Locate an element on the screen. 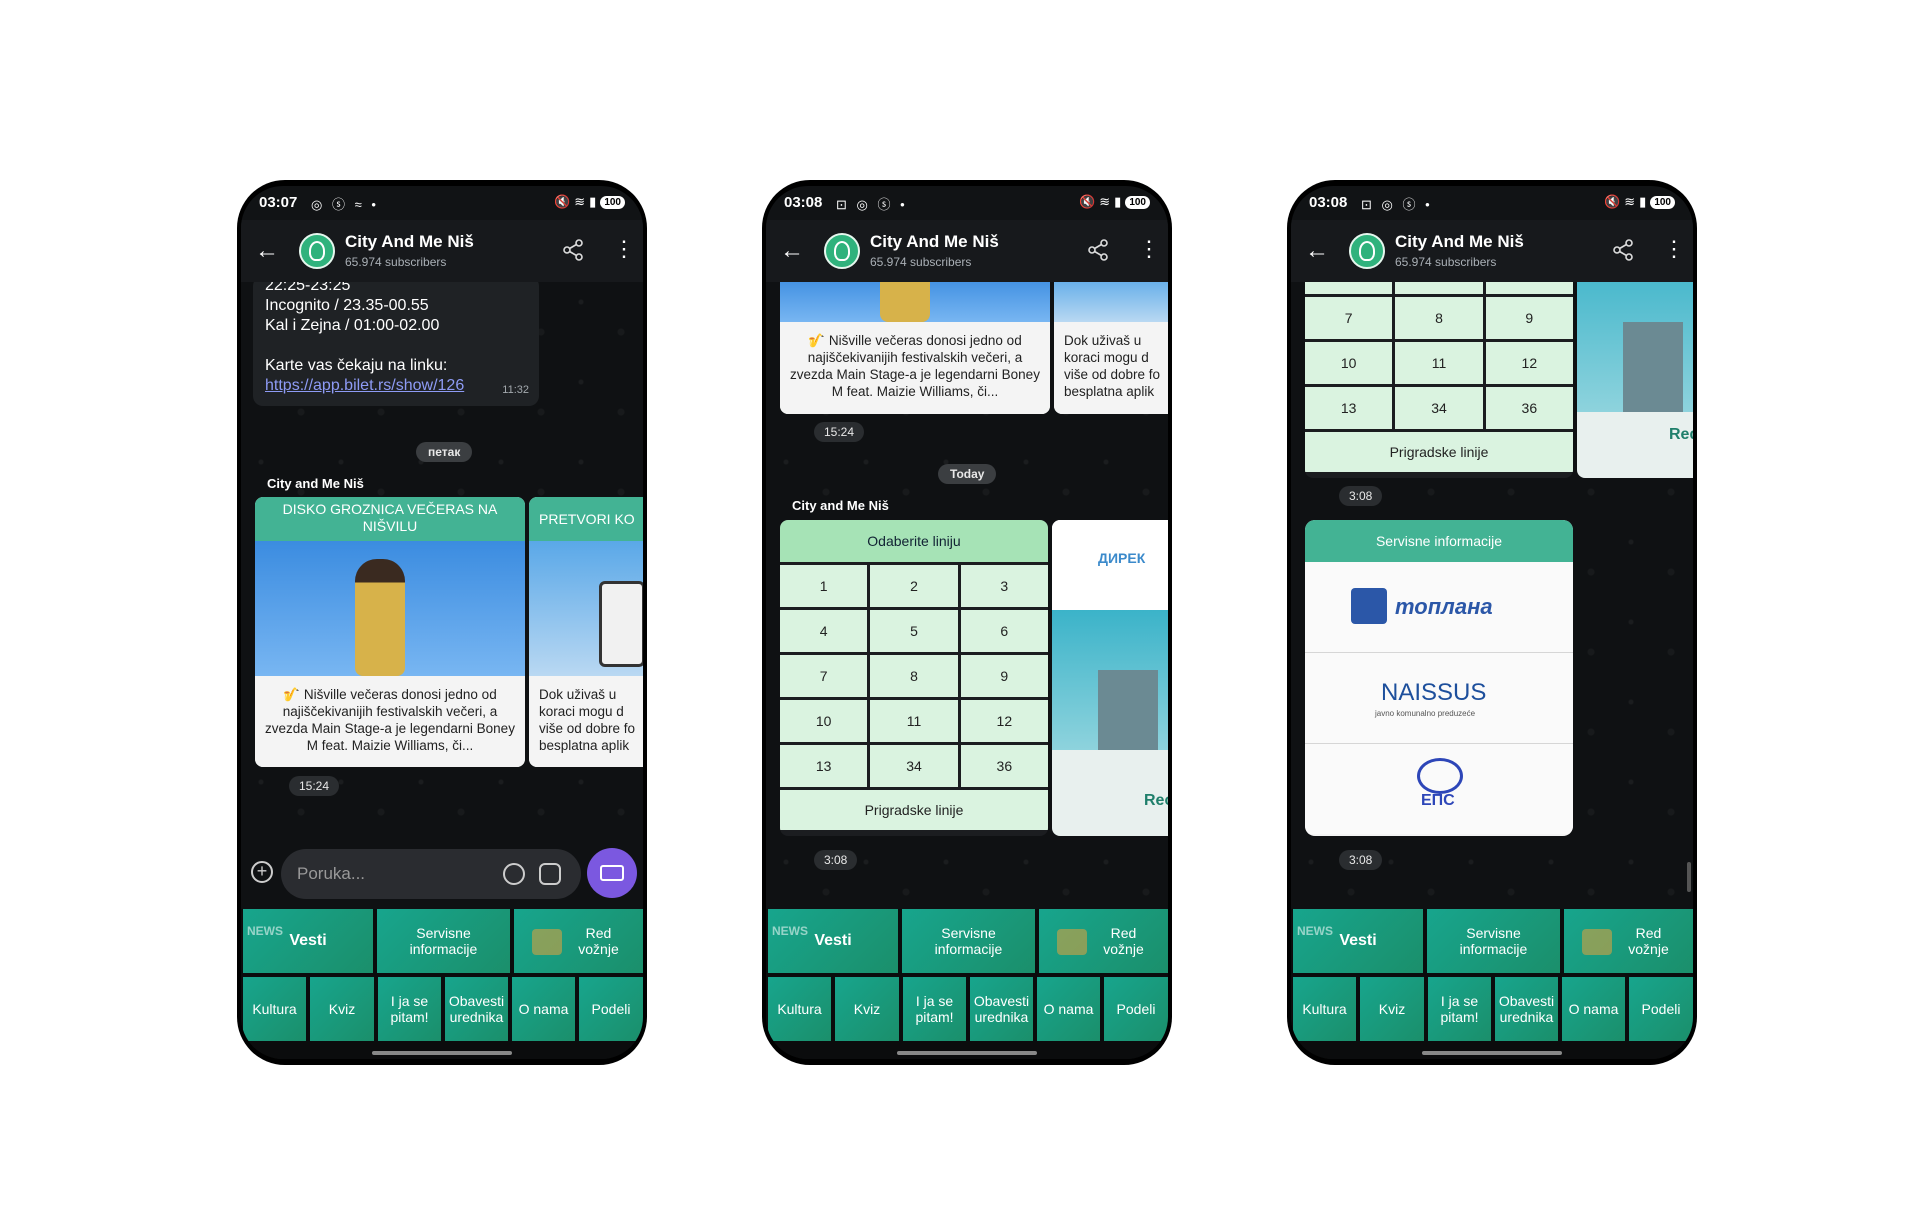 The height and width of the screenshot is (1226, 1920). scrollbar-thumb is located at coordinates (1689, 877).